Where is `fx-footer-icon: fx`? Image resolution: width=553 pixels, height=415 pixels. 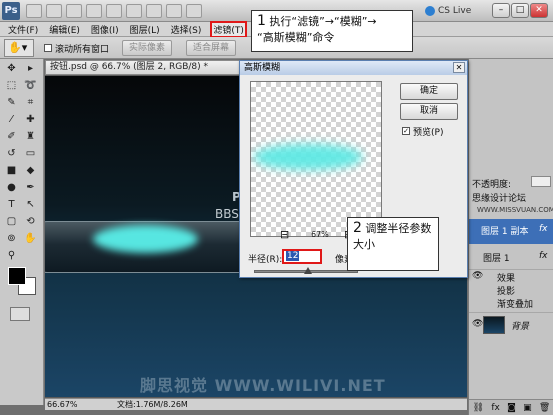 fx-footer-icon: fx is located at coordinates (495, 408).